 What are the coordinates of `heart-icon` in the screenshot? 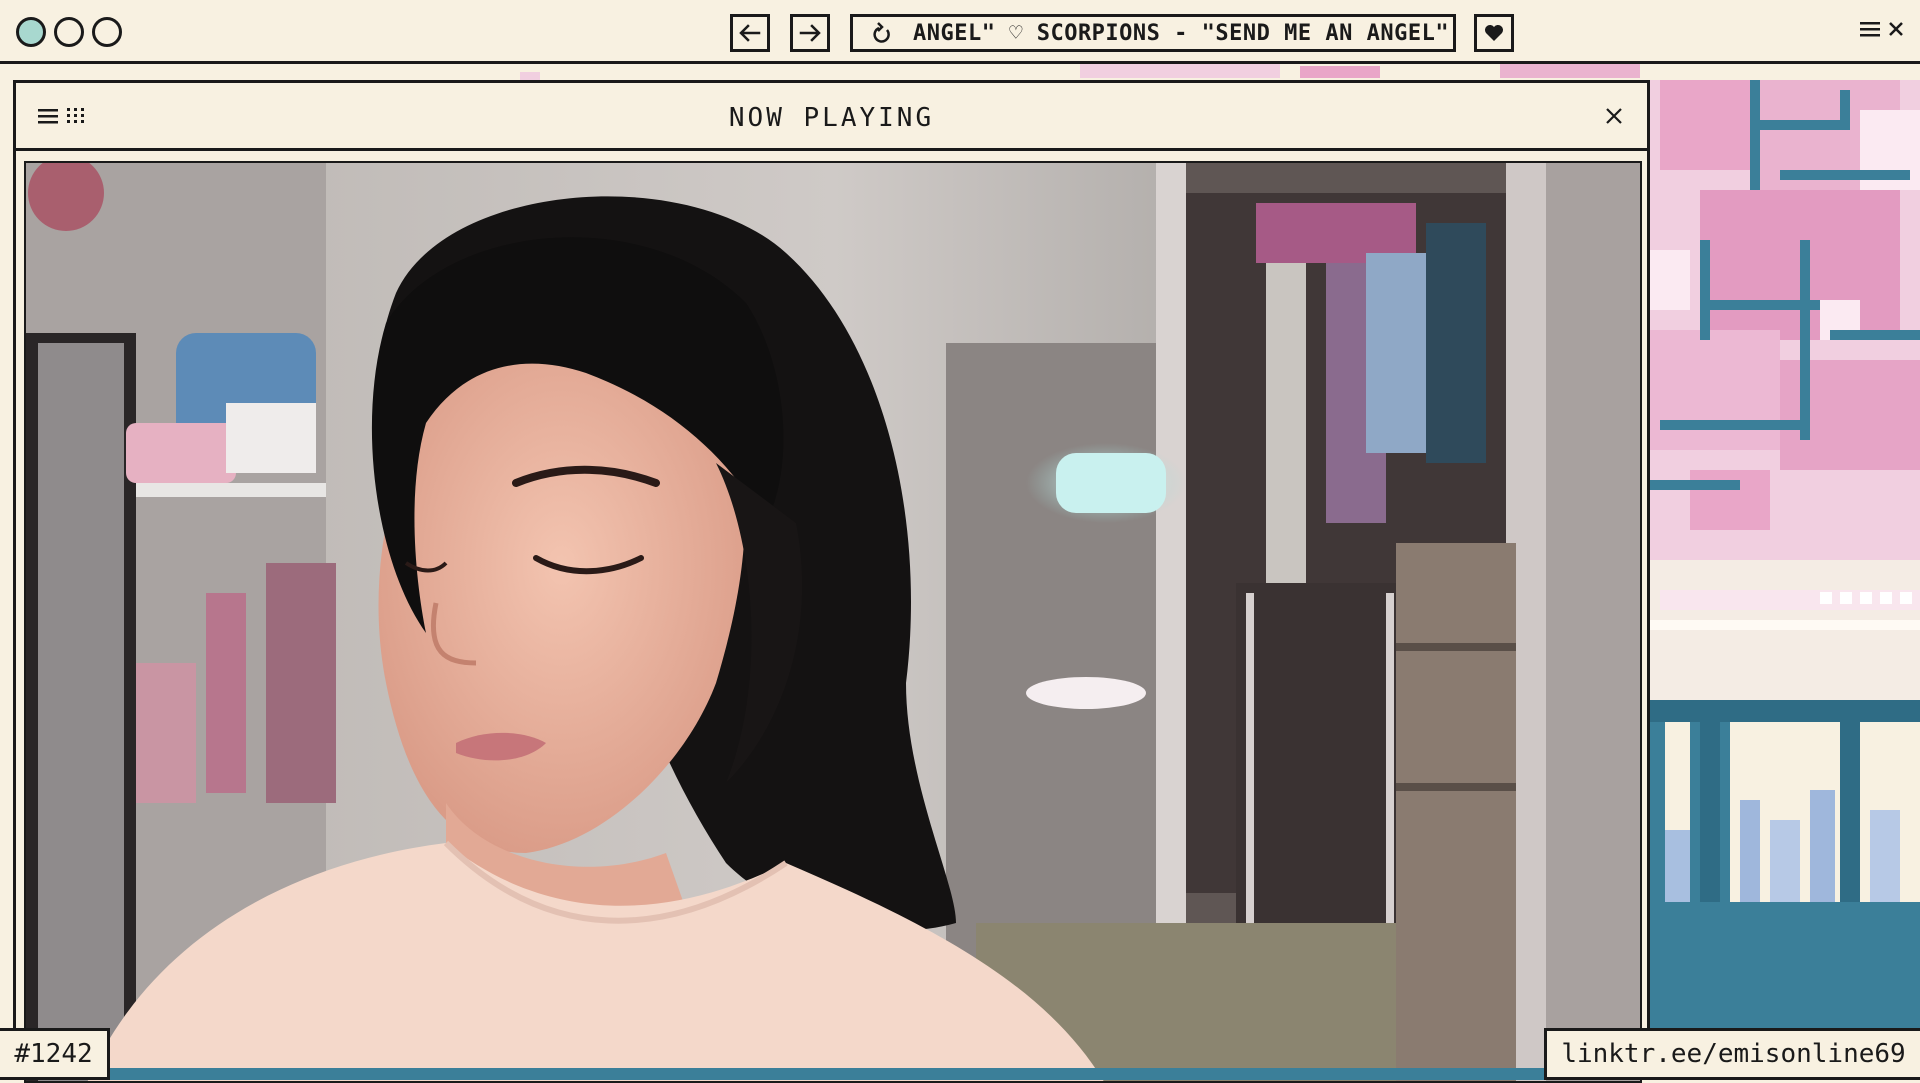 It's located at (1494, 33).